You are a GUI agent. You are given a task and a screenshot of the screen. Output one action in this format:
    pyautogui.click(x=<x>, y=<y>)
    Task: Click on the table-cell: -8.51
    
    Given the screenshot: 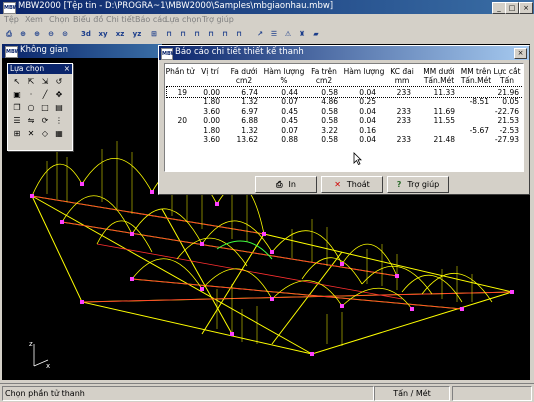 What is the action you would take?
    pyautogui.click(x=479, y=102)
    